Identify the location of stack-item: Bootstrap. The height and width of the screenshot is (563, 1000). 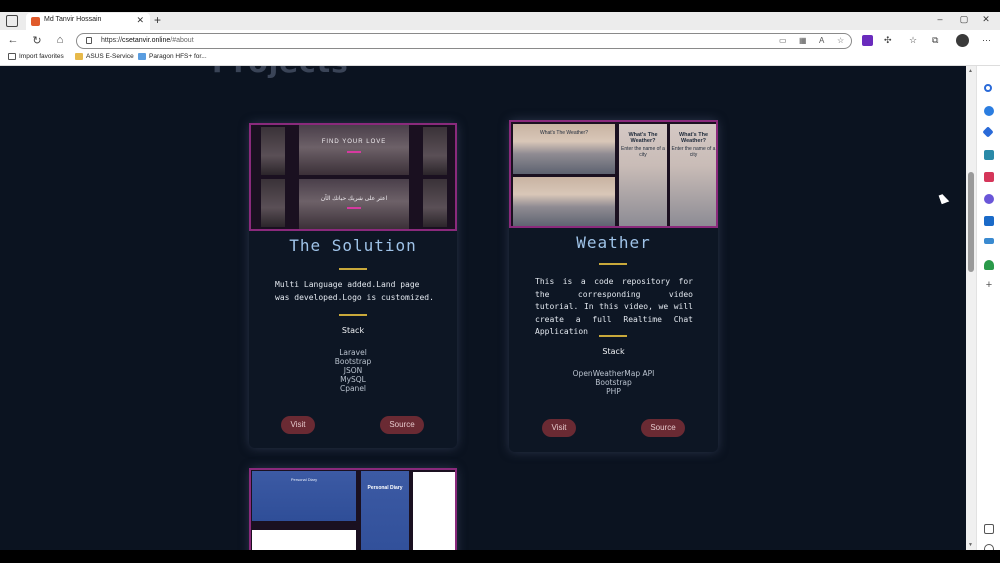
(353, 361).